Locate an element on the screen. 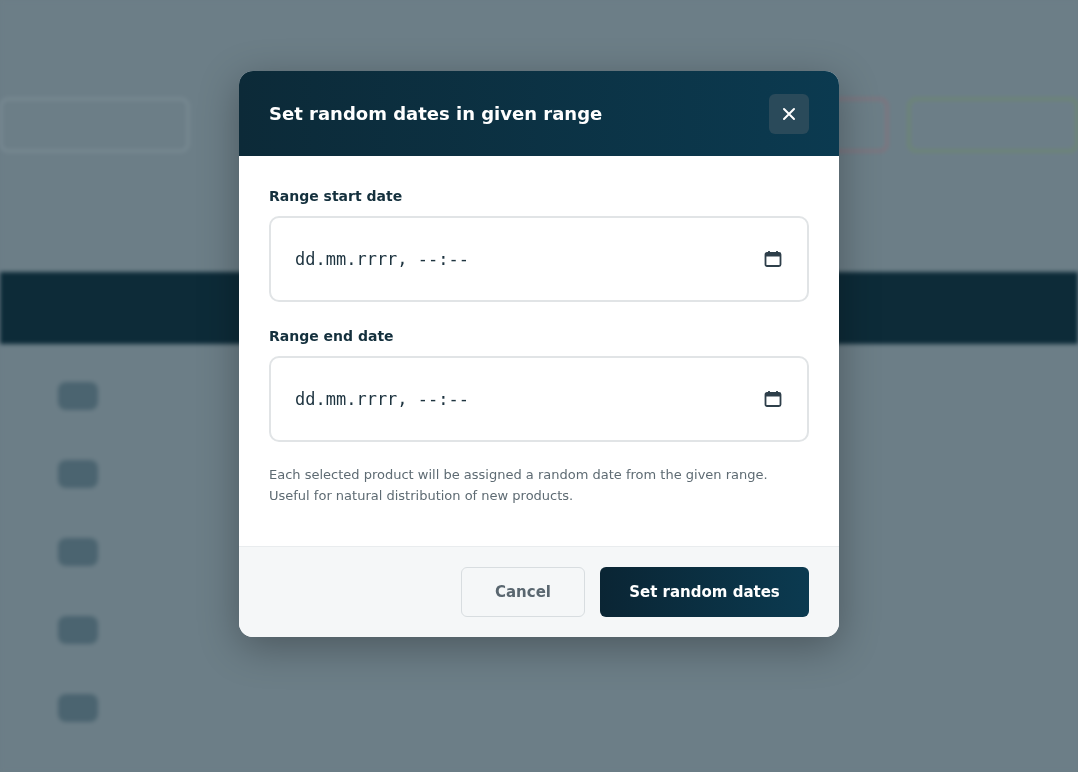  close-button is located at coordinates (789, 113).